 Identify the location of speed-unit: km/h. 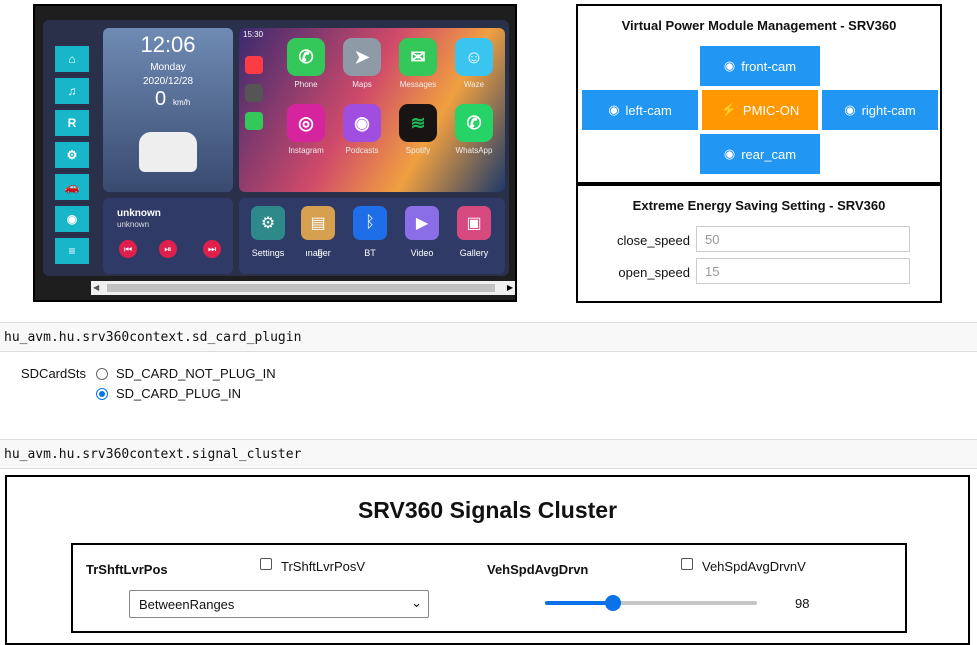
(182, 102).